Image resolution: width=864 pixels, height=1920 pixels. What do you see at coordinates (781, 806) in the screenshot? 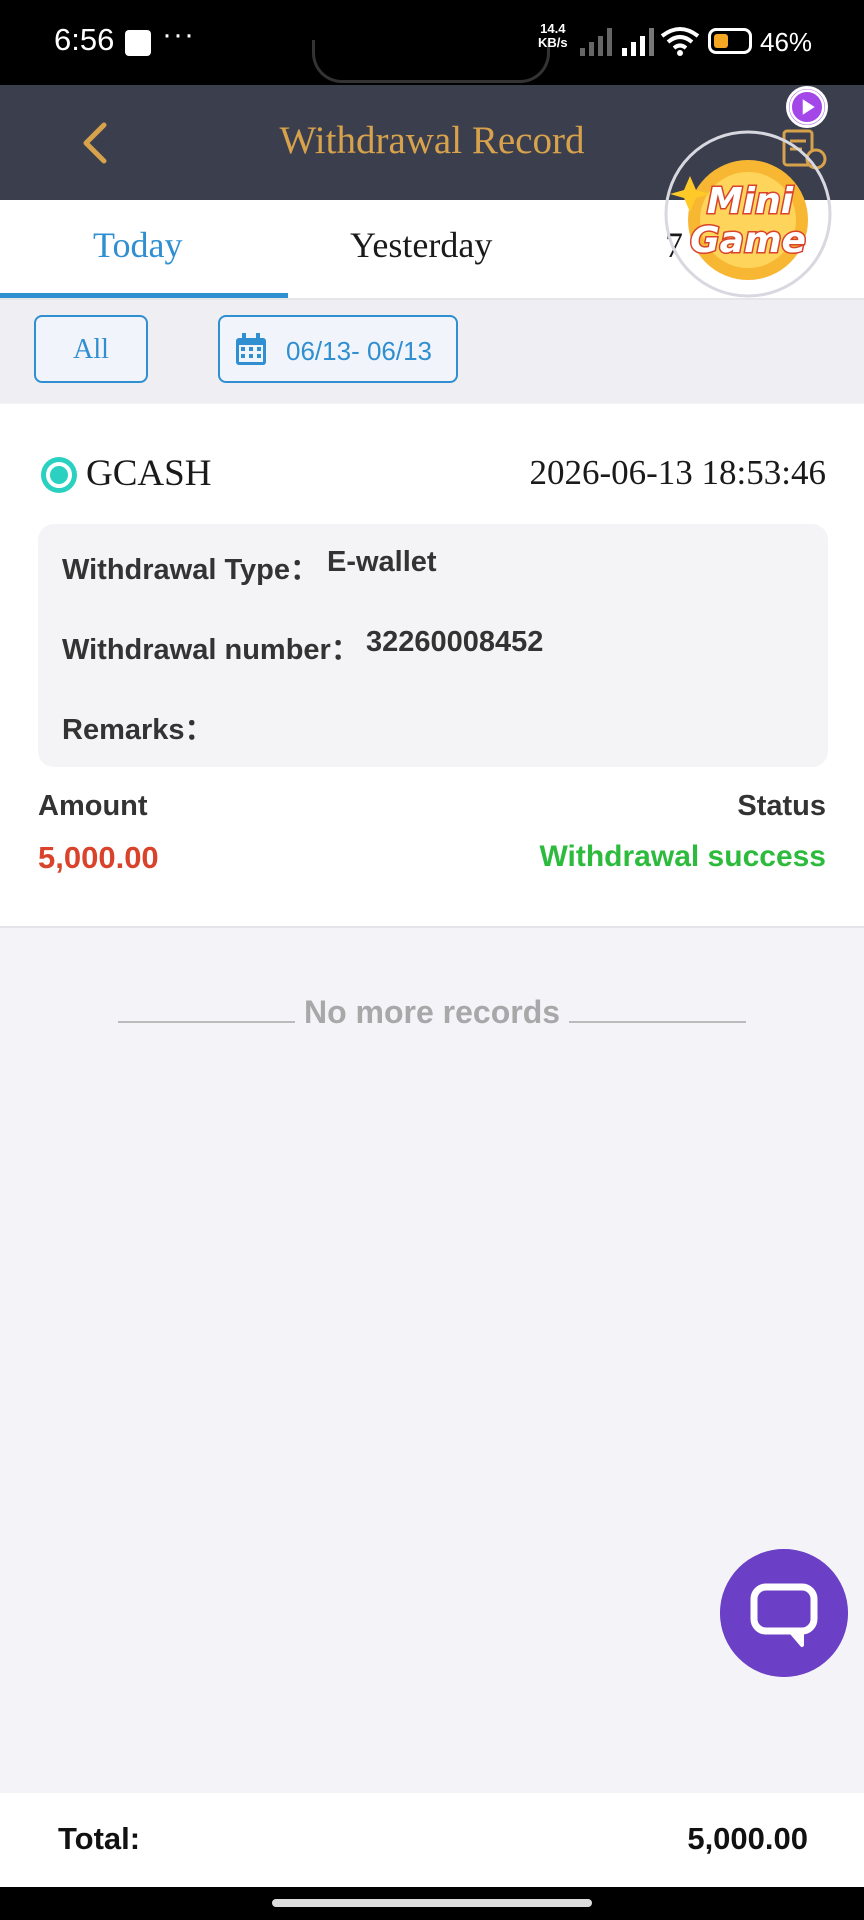
I see `status-label: Status` at bounding box center [781, 806].